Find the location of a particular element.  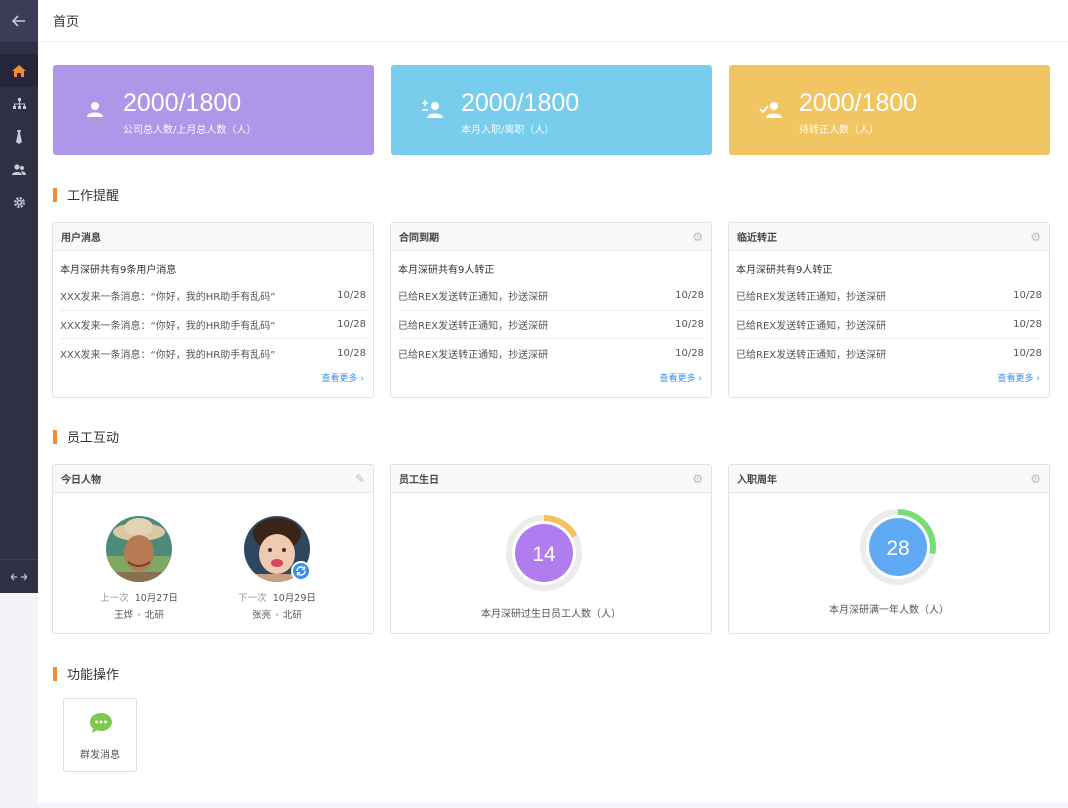

birthday-ring: 14 is located at coordinates (544, 553).